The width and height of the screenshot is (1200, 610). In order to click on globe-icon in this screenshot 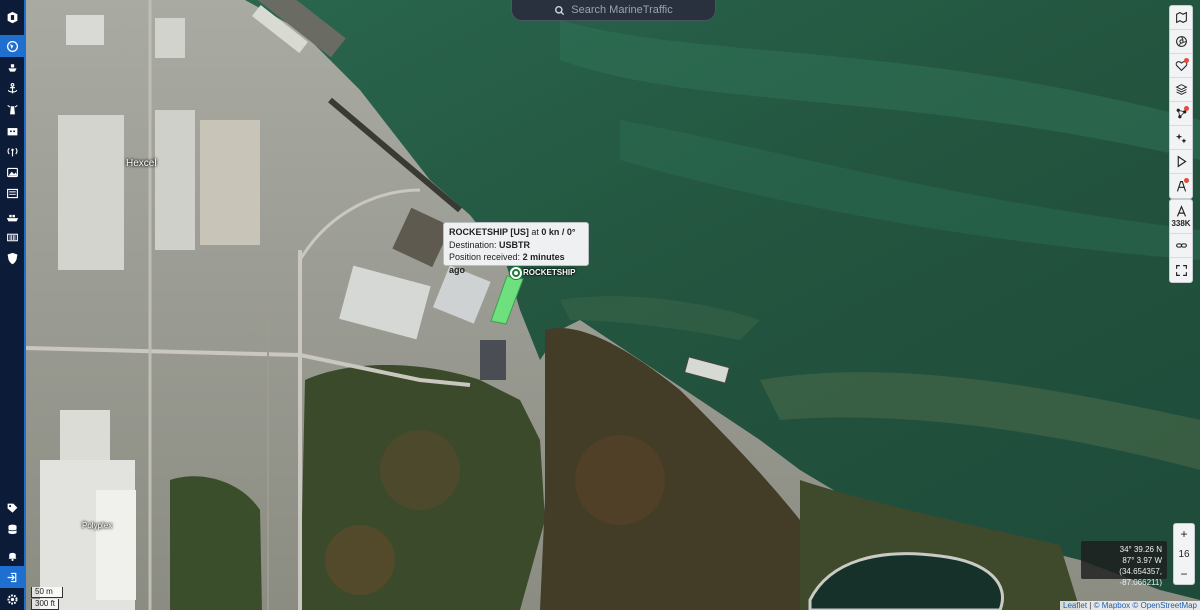, I will do `click(12, 46)`.